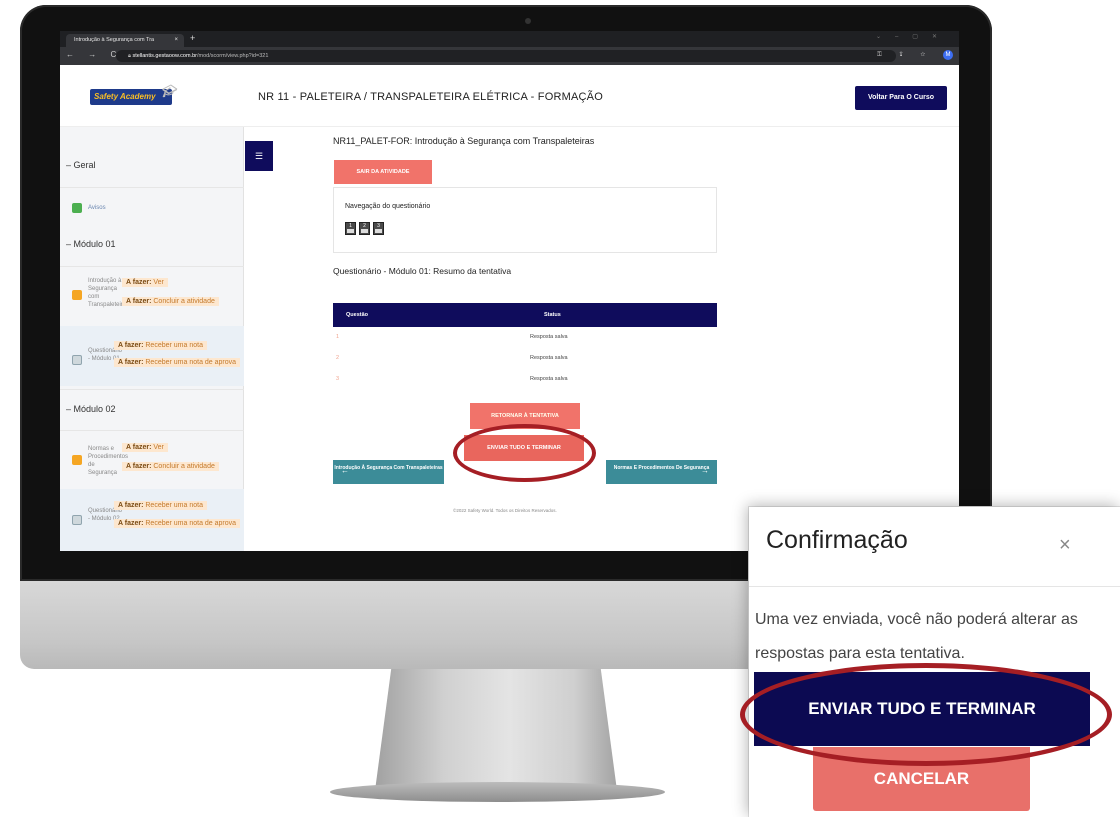 The height and width of the screenshot is (817, 1120). What do you see at coordinates (114, 40) in the screenshot?
I see `tab-title: Introdução à Segurança com Tra` at bounding box center [114, 40].